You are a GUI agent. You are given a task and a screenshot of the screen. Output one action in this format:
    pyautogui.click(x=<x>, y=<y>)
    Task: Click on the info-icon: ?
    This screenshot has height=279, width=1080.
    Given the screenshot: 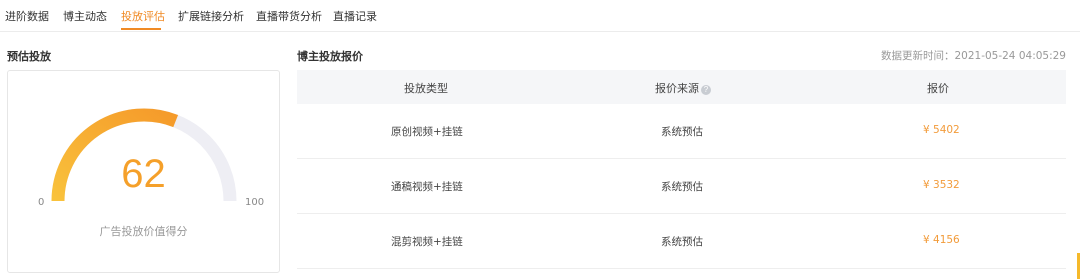 What is the action you would take?
    pyautogui.click(x=706, y=90)
    